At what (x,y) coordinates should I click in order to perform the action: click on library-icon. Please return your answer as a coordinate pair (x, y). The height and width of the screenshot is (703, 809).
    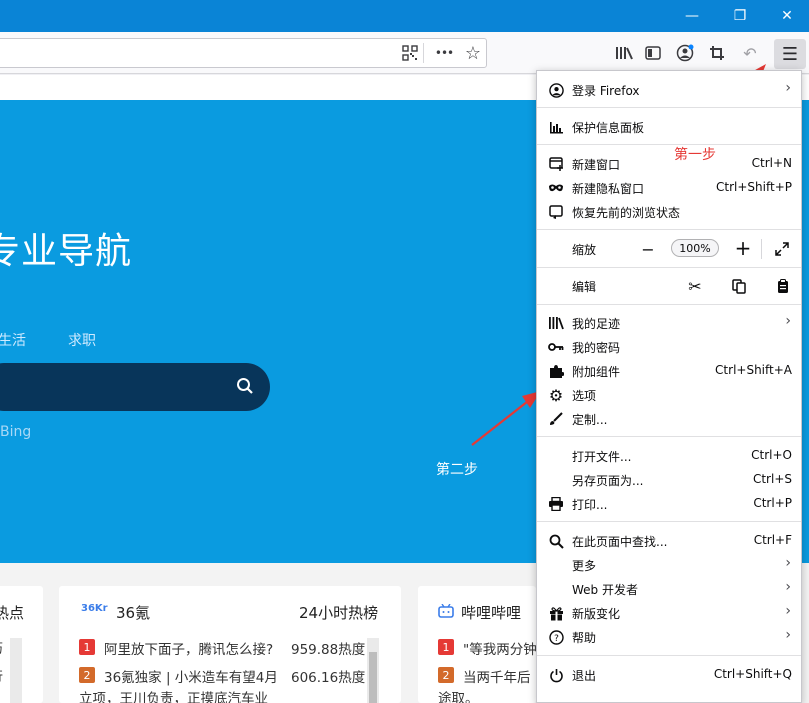
    Looking at the image, I should click on (556, 323).